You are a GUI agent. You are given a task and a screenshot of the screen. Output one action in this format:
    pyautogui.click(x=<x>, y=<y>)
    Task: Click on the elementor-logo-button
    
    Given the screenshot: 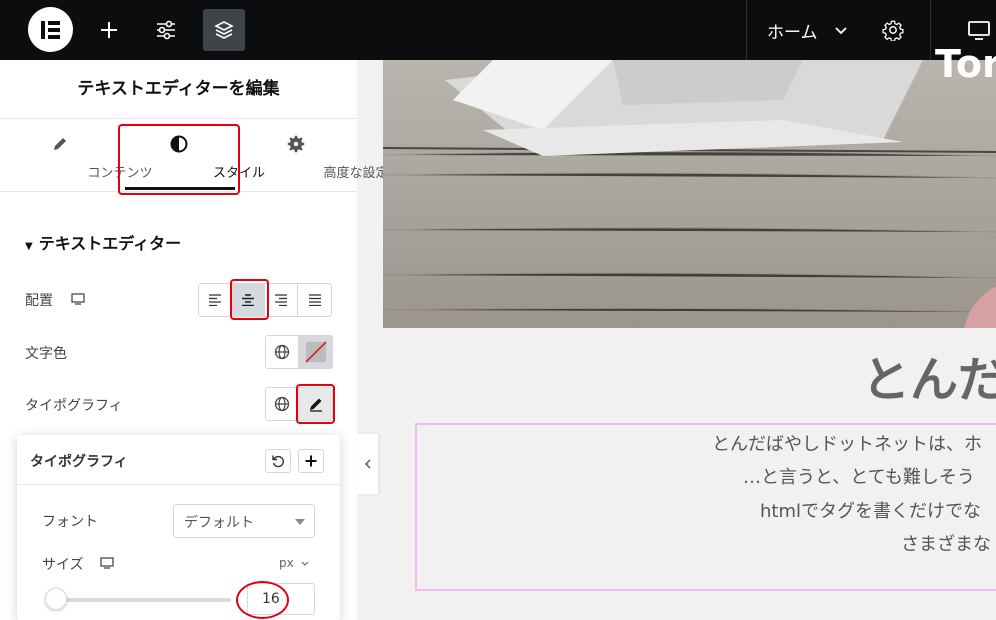 What is the action you would take?
    pyautogui.click(x=50, y=29)
    